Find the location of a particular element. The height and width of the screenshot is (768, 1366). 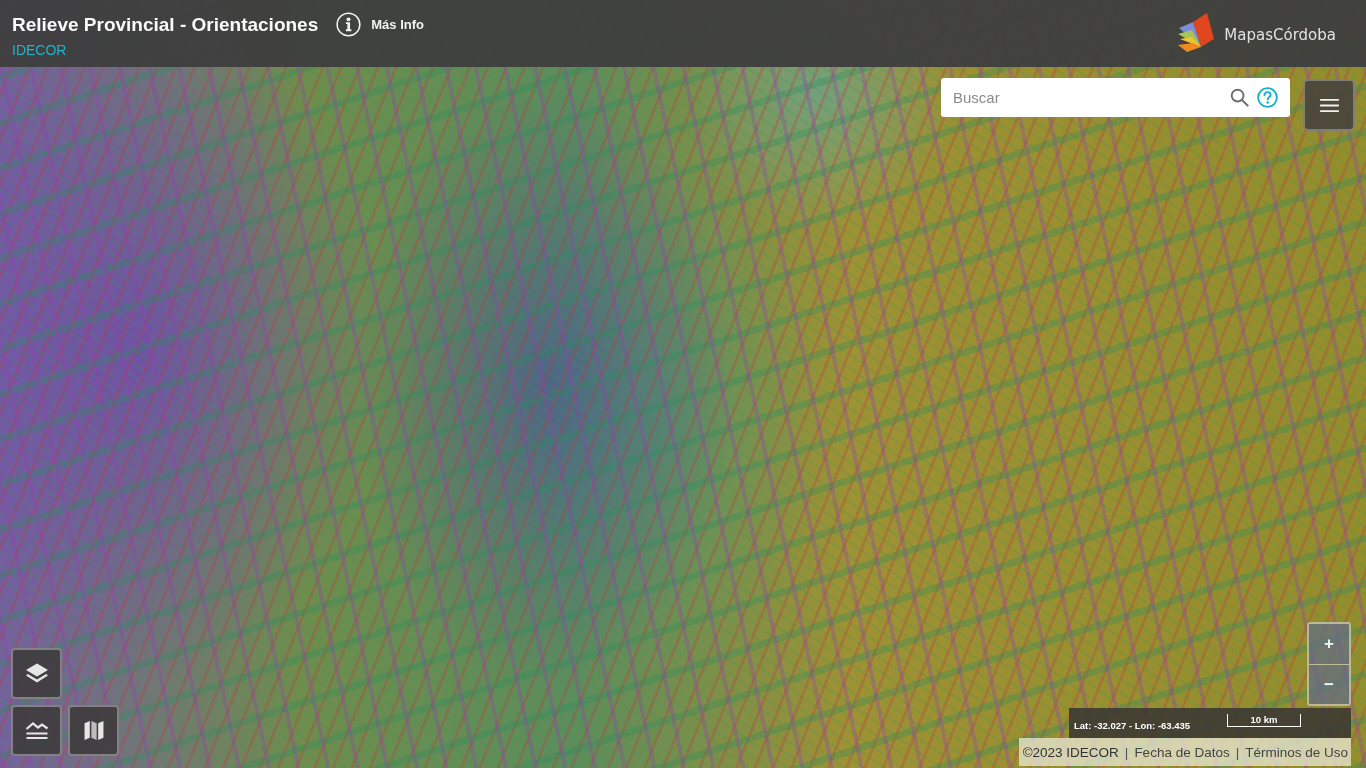

zoom-in-button: + is located at coordinates (1329, 644).